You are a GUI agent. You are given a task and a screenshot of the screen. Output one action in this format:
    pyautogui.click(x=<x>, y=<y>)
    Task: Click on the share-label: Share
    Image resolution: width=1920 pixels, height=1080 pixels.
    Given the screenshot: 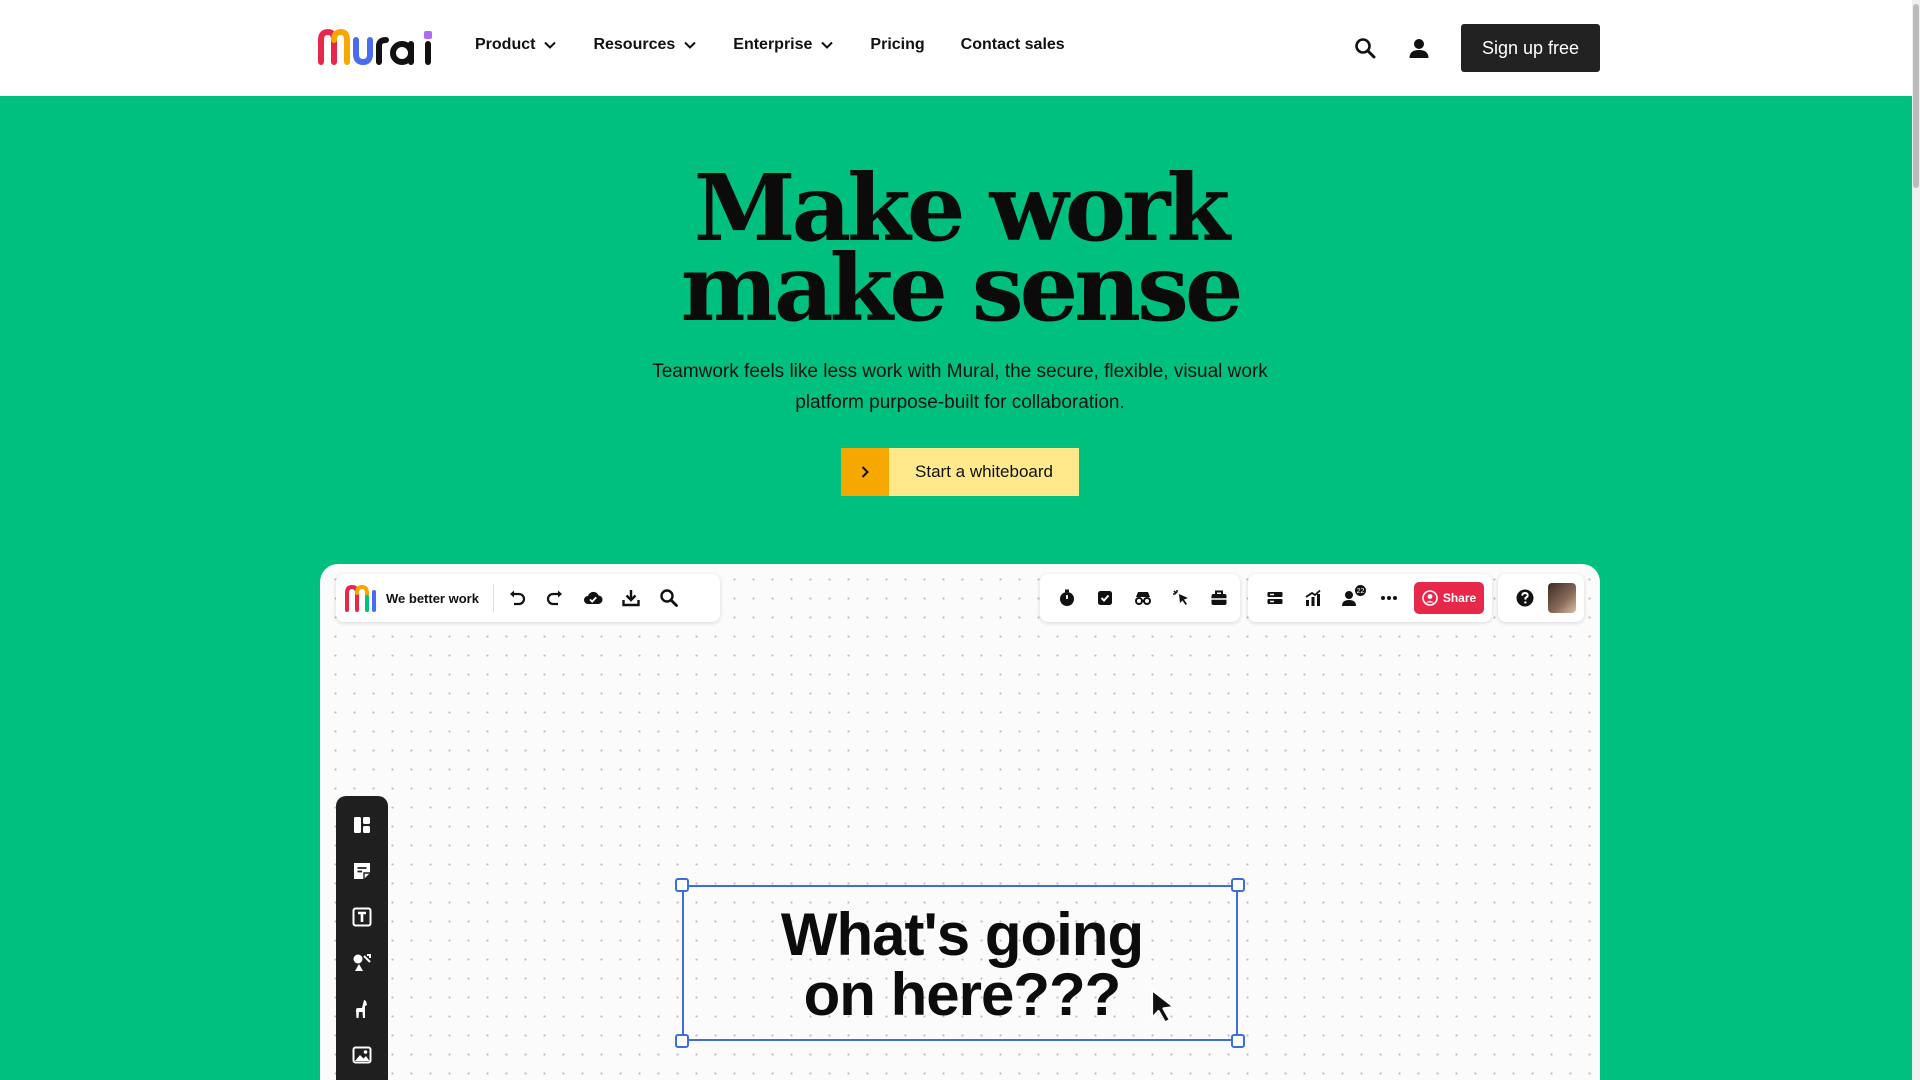 What is the action you would take?
    pyautogui.click(x=1459, y=598)
    